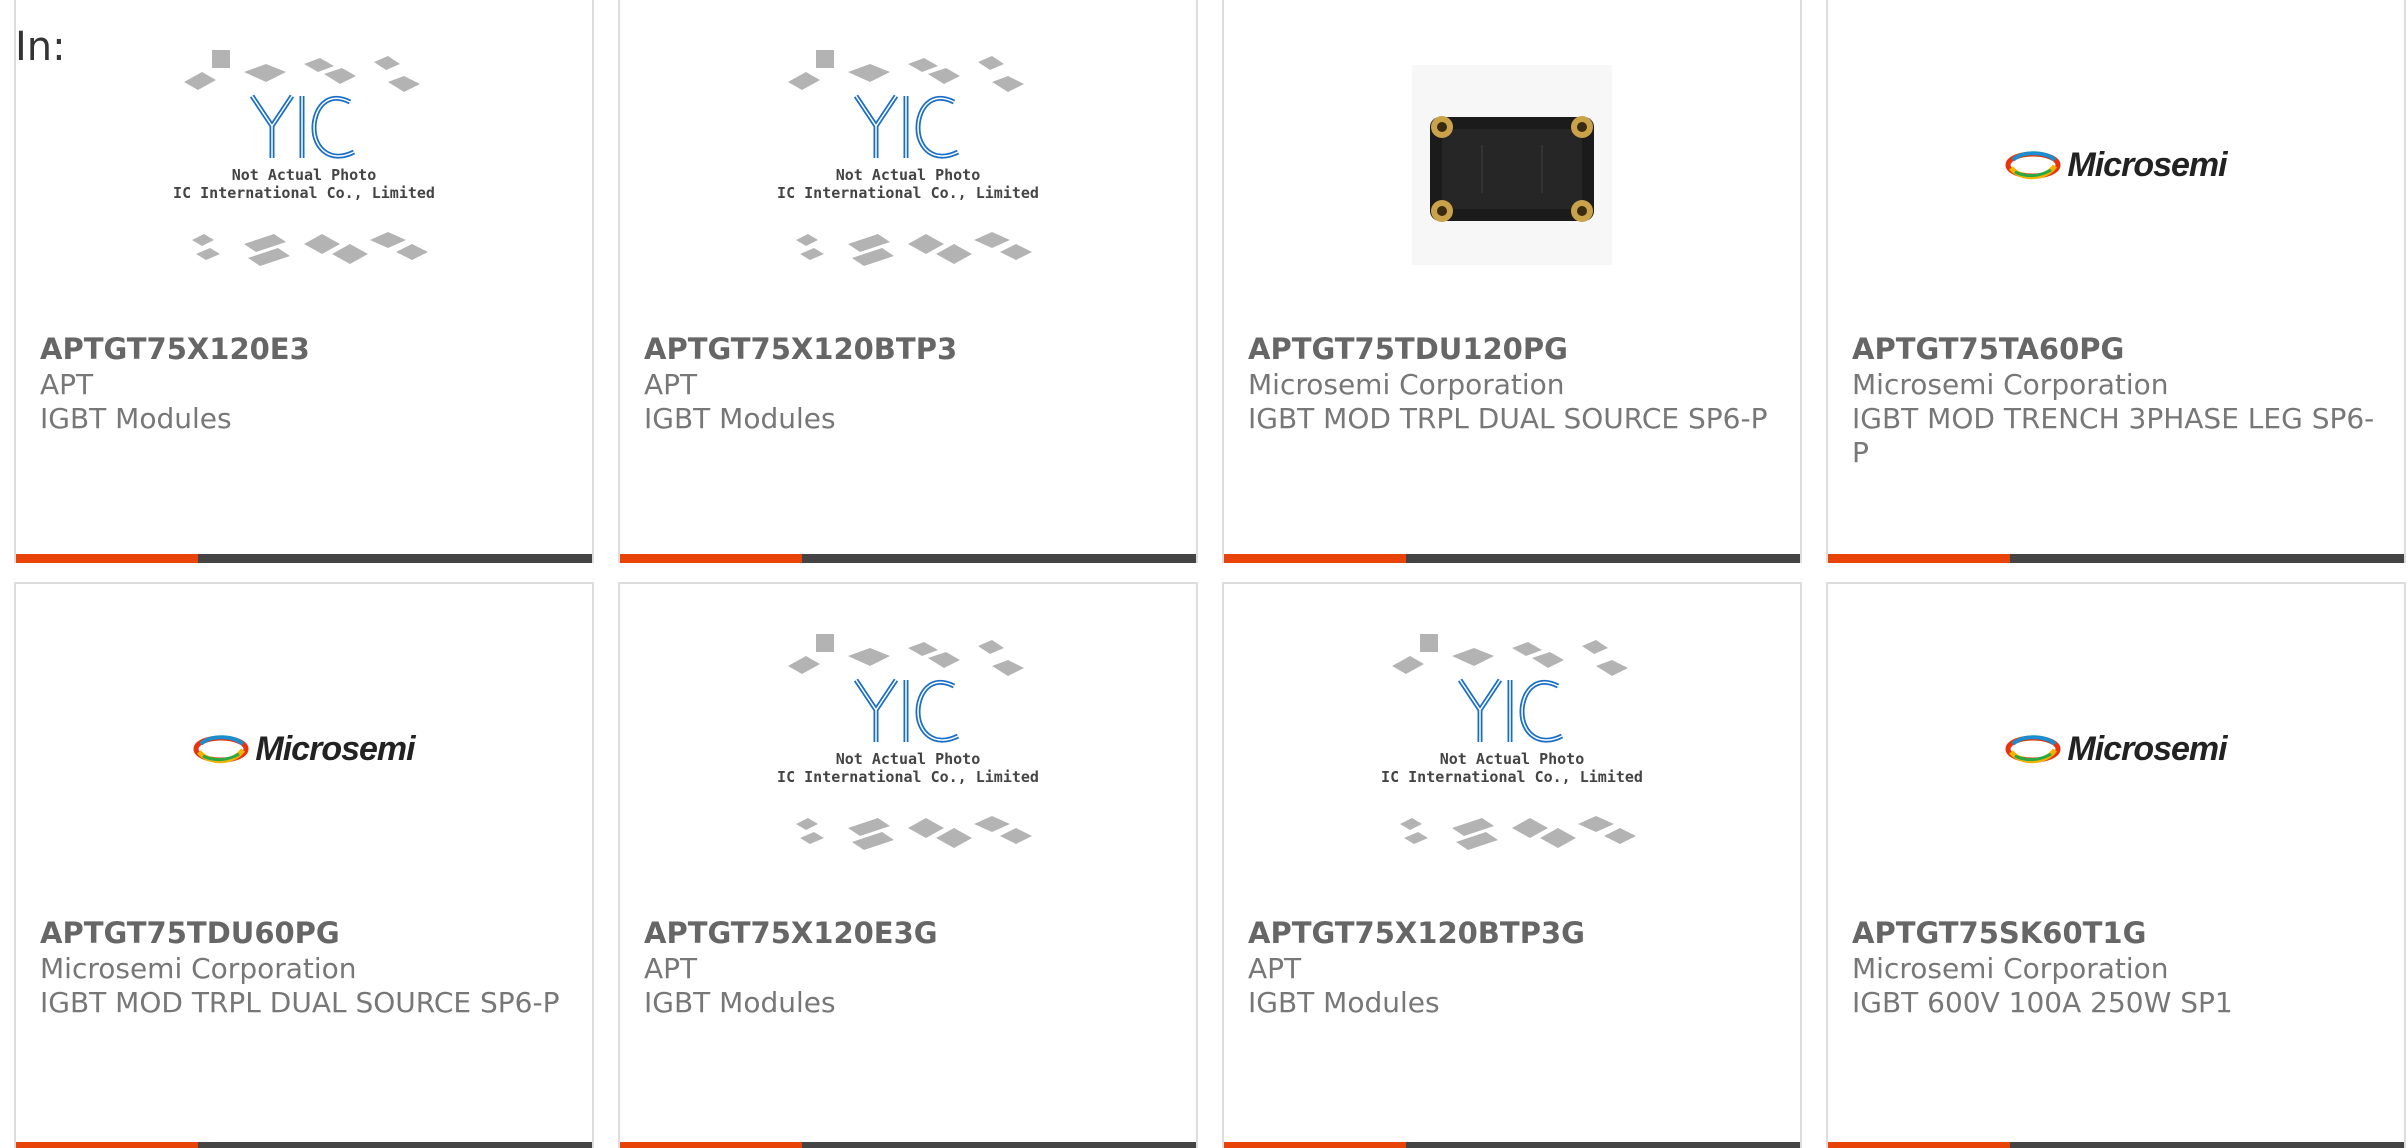 The image size is (2408, 1148). I want to click on part-number: APTGT75X120E3G, so click(791, 933).